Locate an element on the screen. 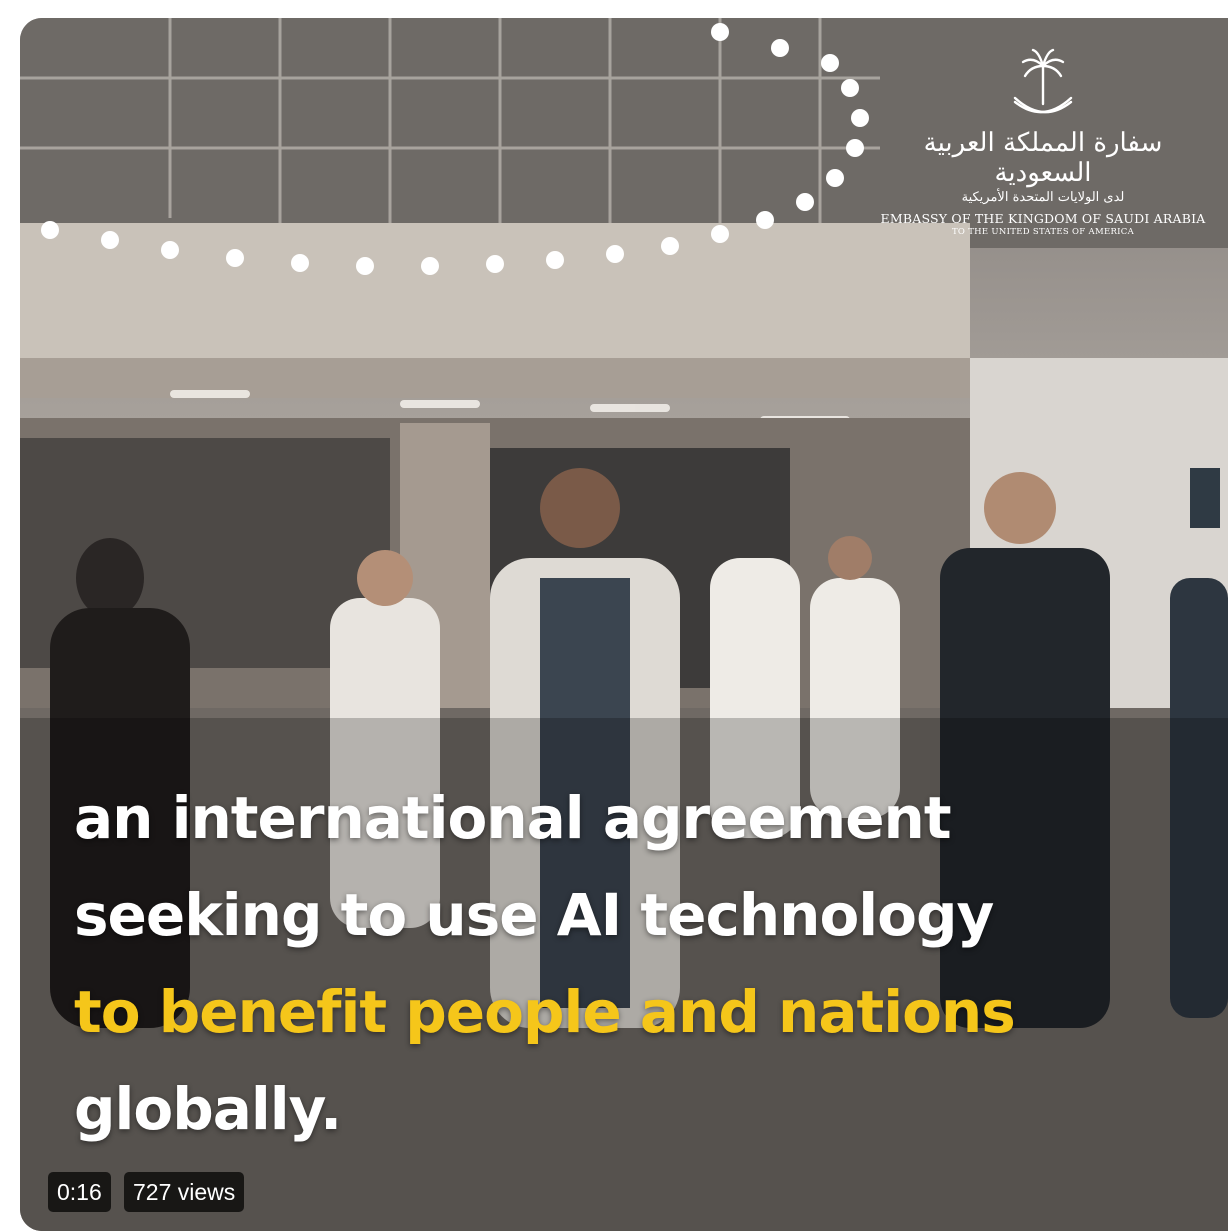  embassy-arabic-title: سفارة المملكة العربية السعودية is located at coordinates (1043, 158).